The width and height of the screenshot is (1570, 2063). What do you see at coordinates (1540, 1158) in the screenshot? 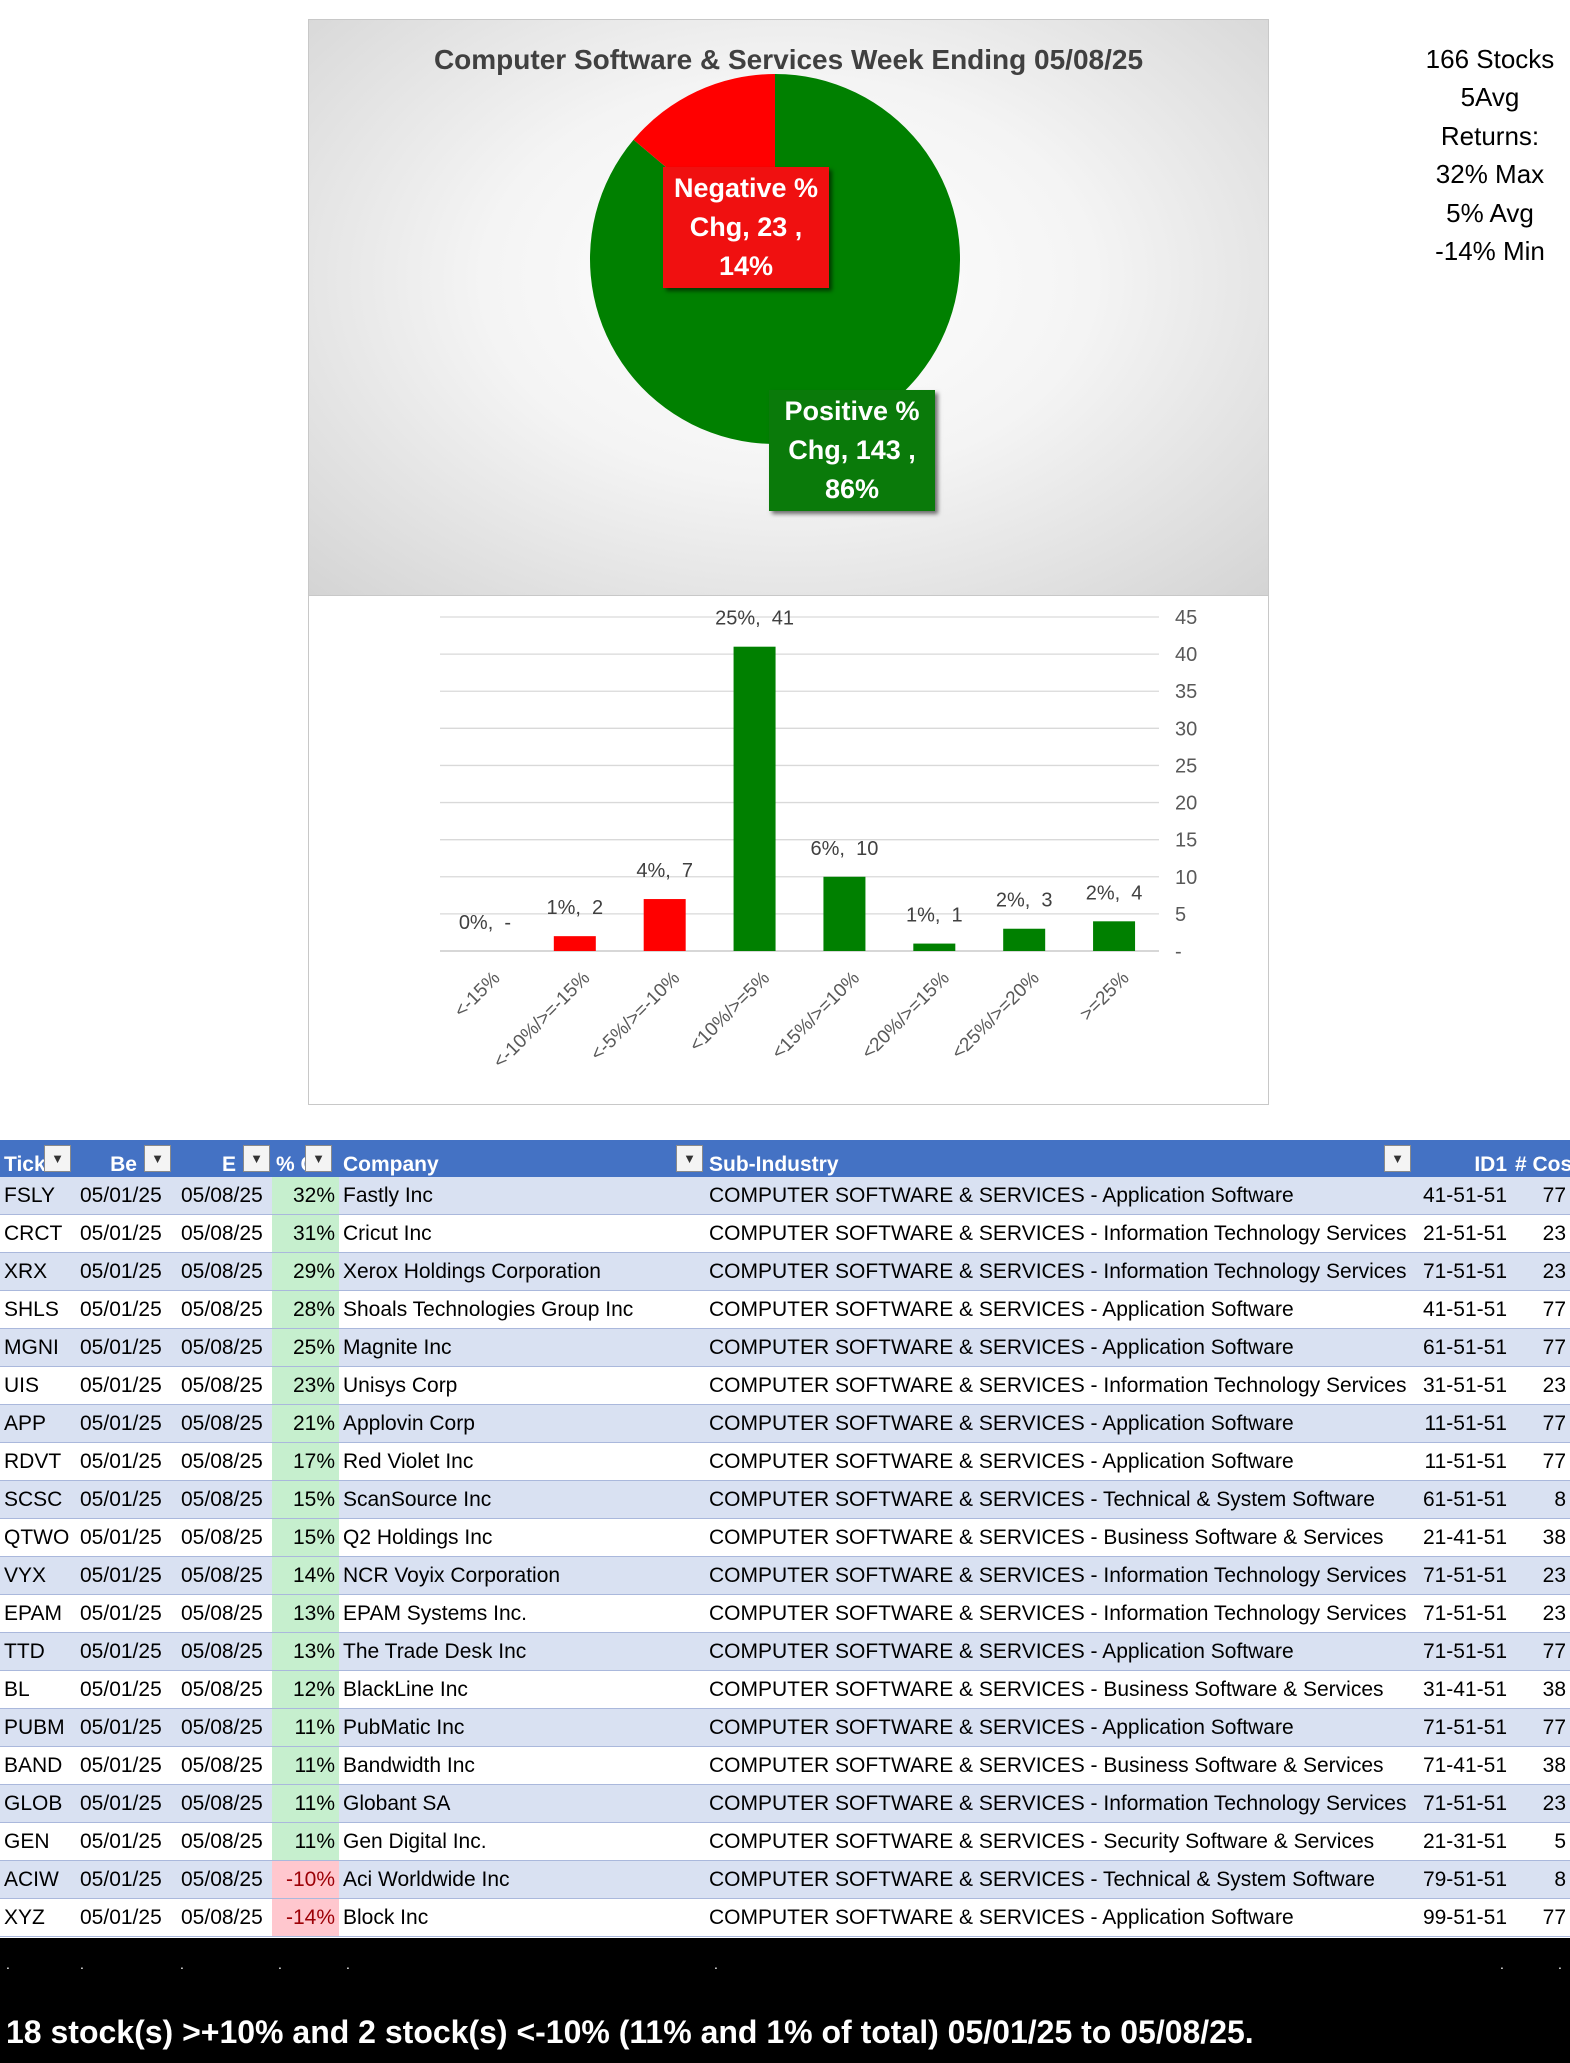
I see `col-header-num-cos: # Cos` at bounding box center [1540, 1158].